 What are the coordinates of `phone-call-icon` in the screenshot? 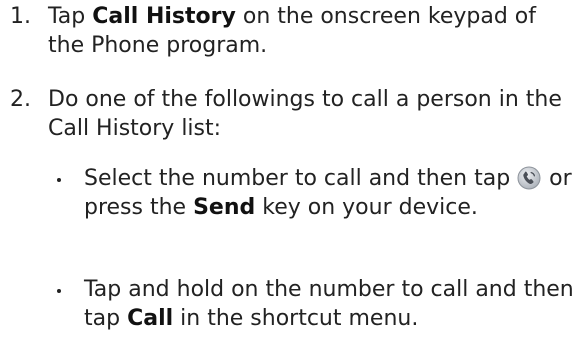 It's located at (529, 178).